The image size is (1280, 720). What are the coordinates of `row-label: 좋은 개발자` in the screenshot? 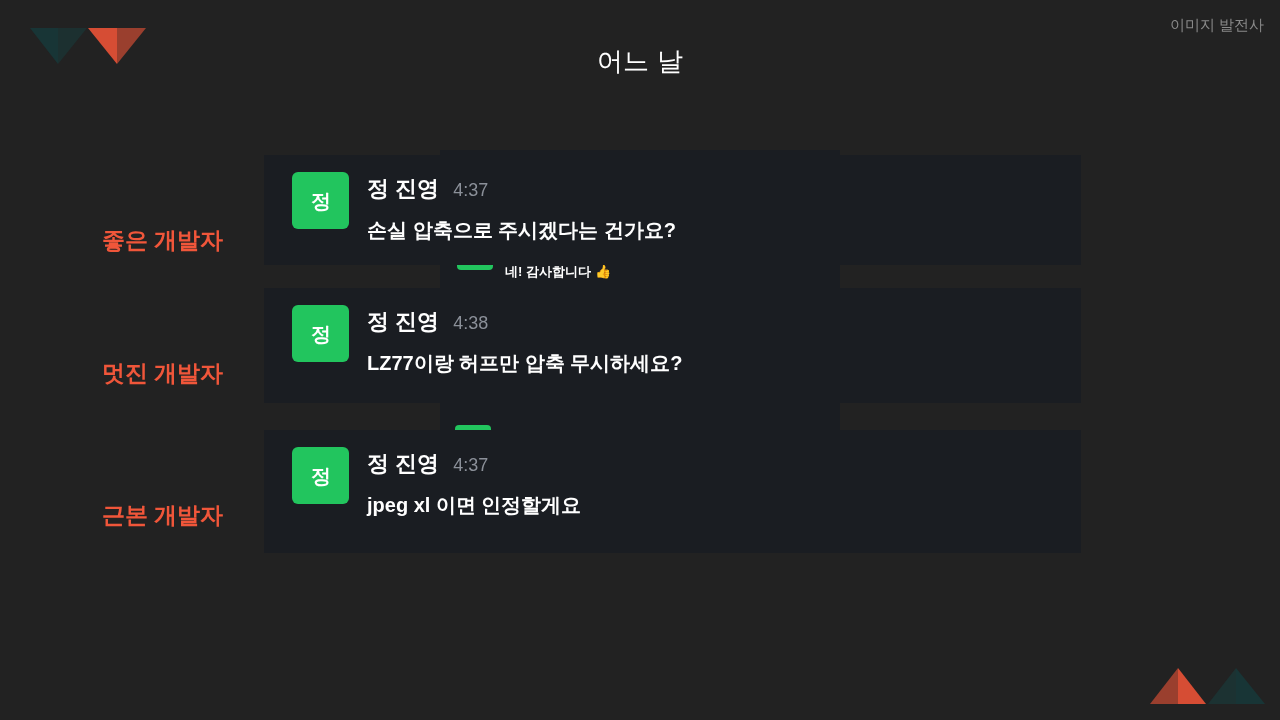 It's located at (163, 240).